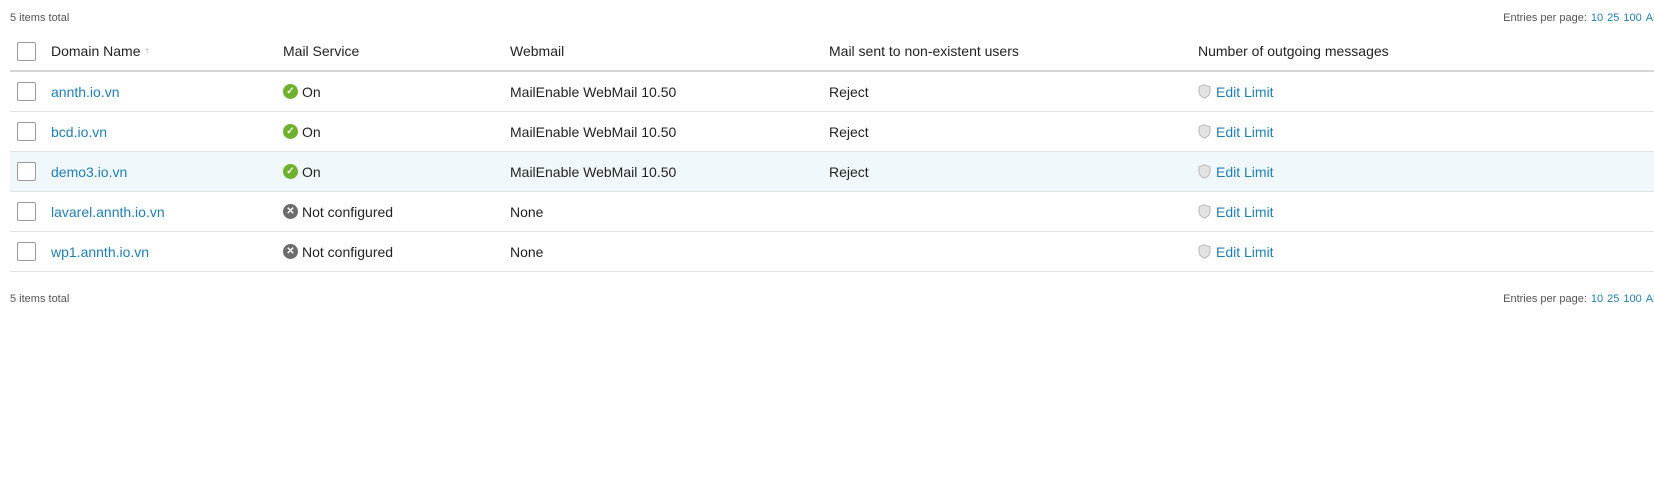 Image resolution: width=1654 pixels, height=480 pixels. Describe the element at coordinates (924, 51) in the screenshot. I see `column-header-nonexistent-users: Mail sent to non-existent users` at that location.